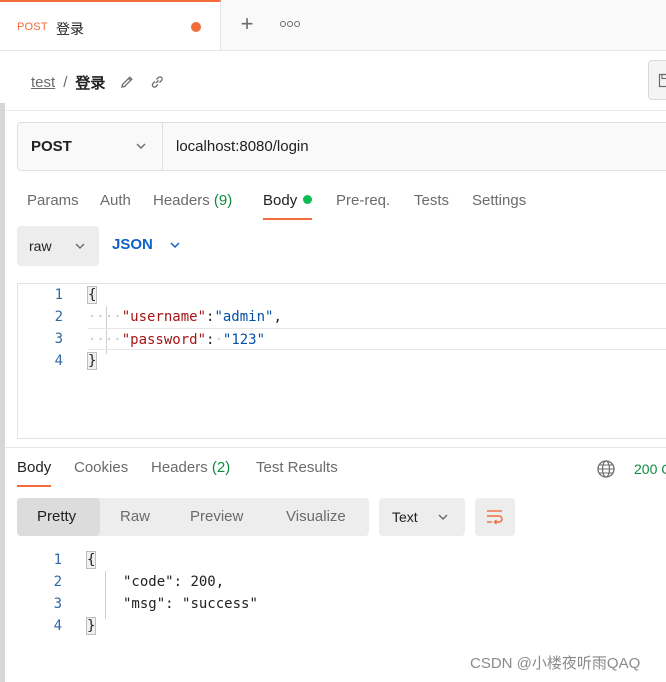  Describe the element at coordinates (132, 244) in the screenshot. I see `body-language-value: JSON` at that location.